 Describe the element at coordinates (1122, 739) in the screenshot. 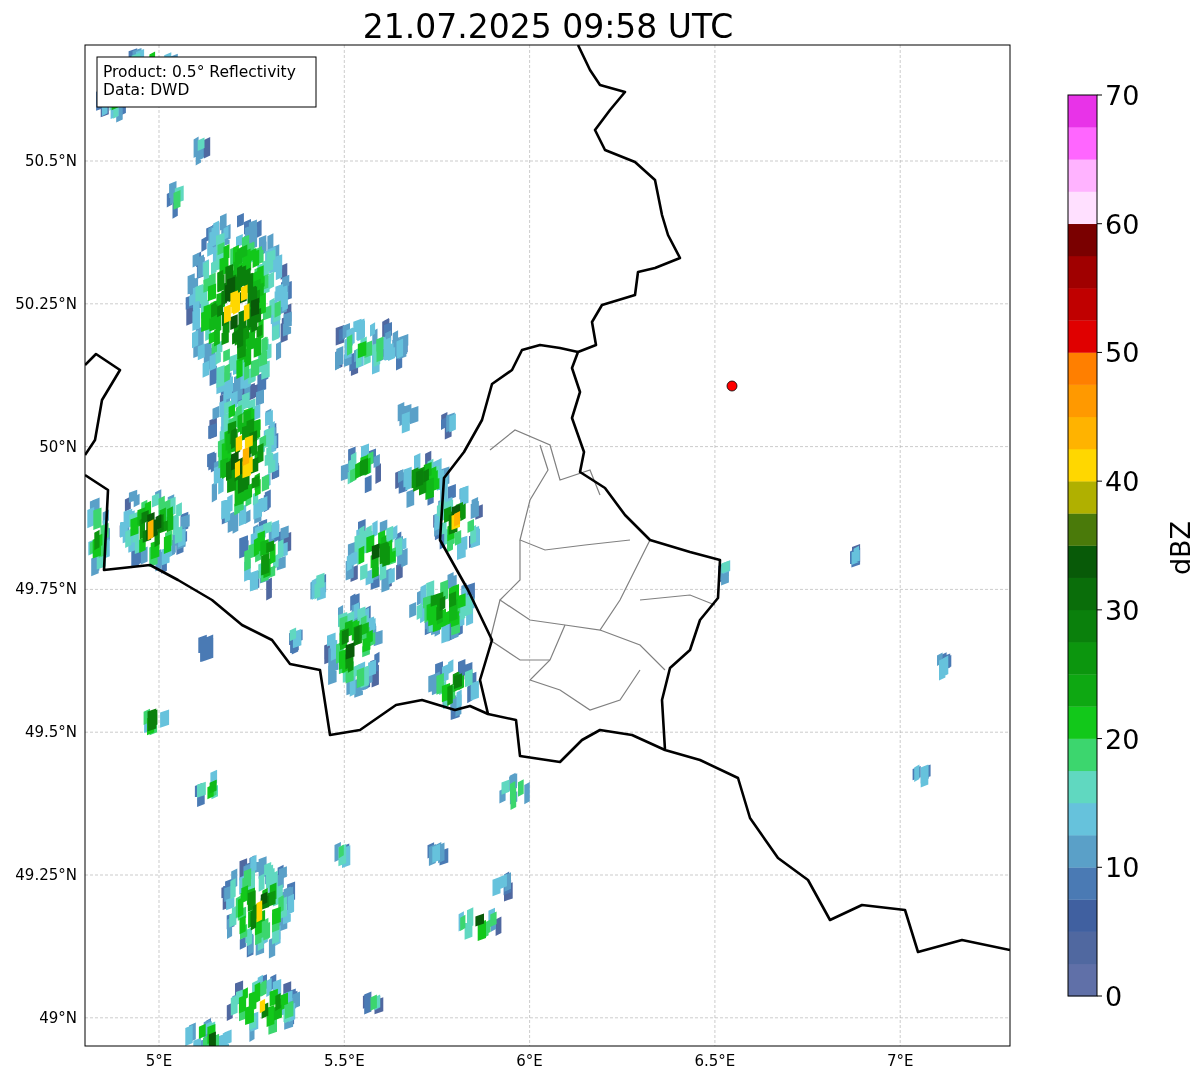

I see `colorbar-tick-label: 20` at that location.